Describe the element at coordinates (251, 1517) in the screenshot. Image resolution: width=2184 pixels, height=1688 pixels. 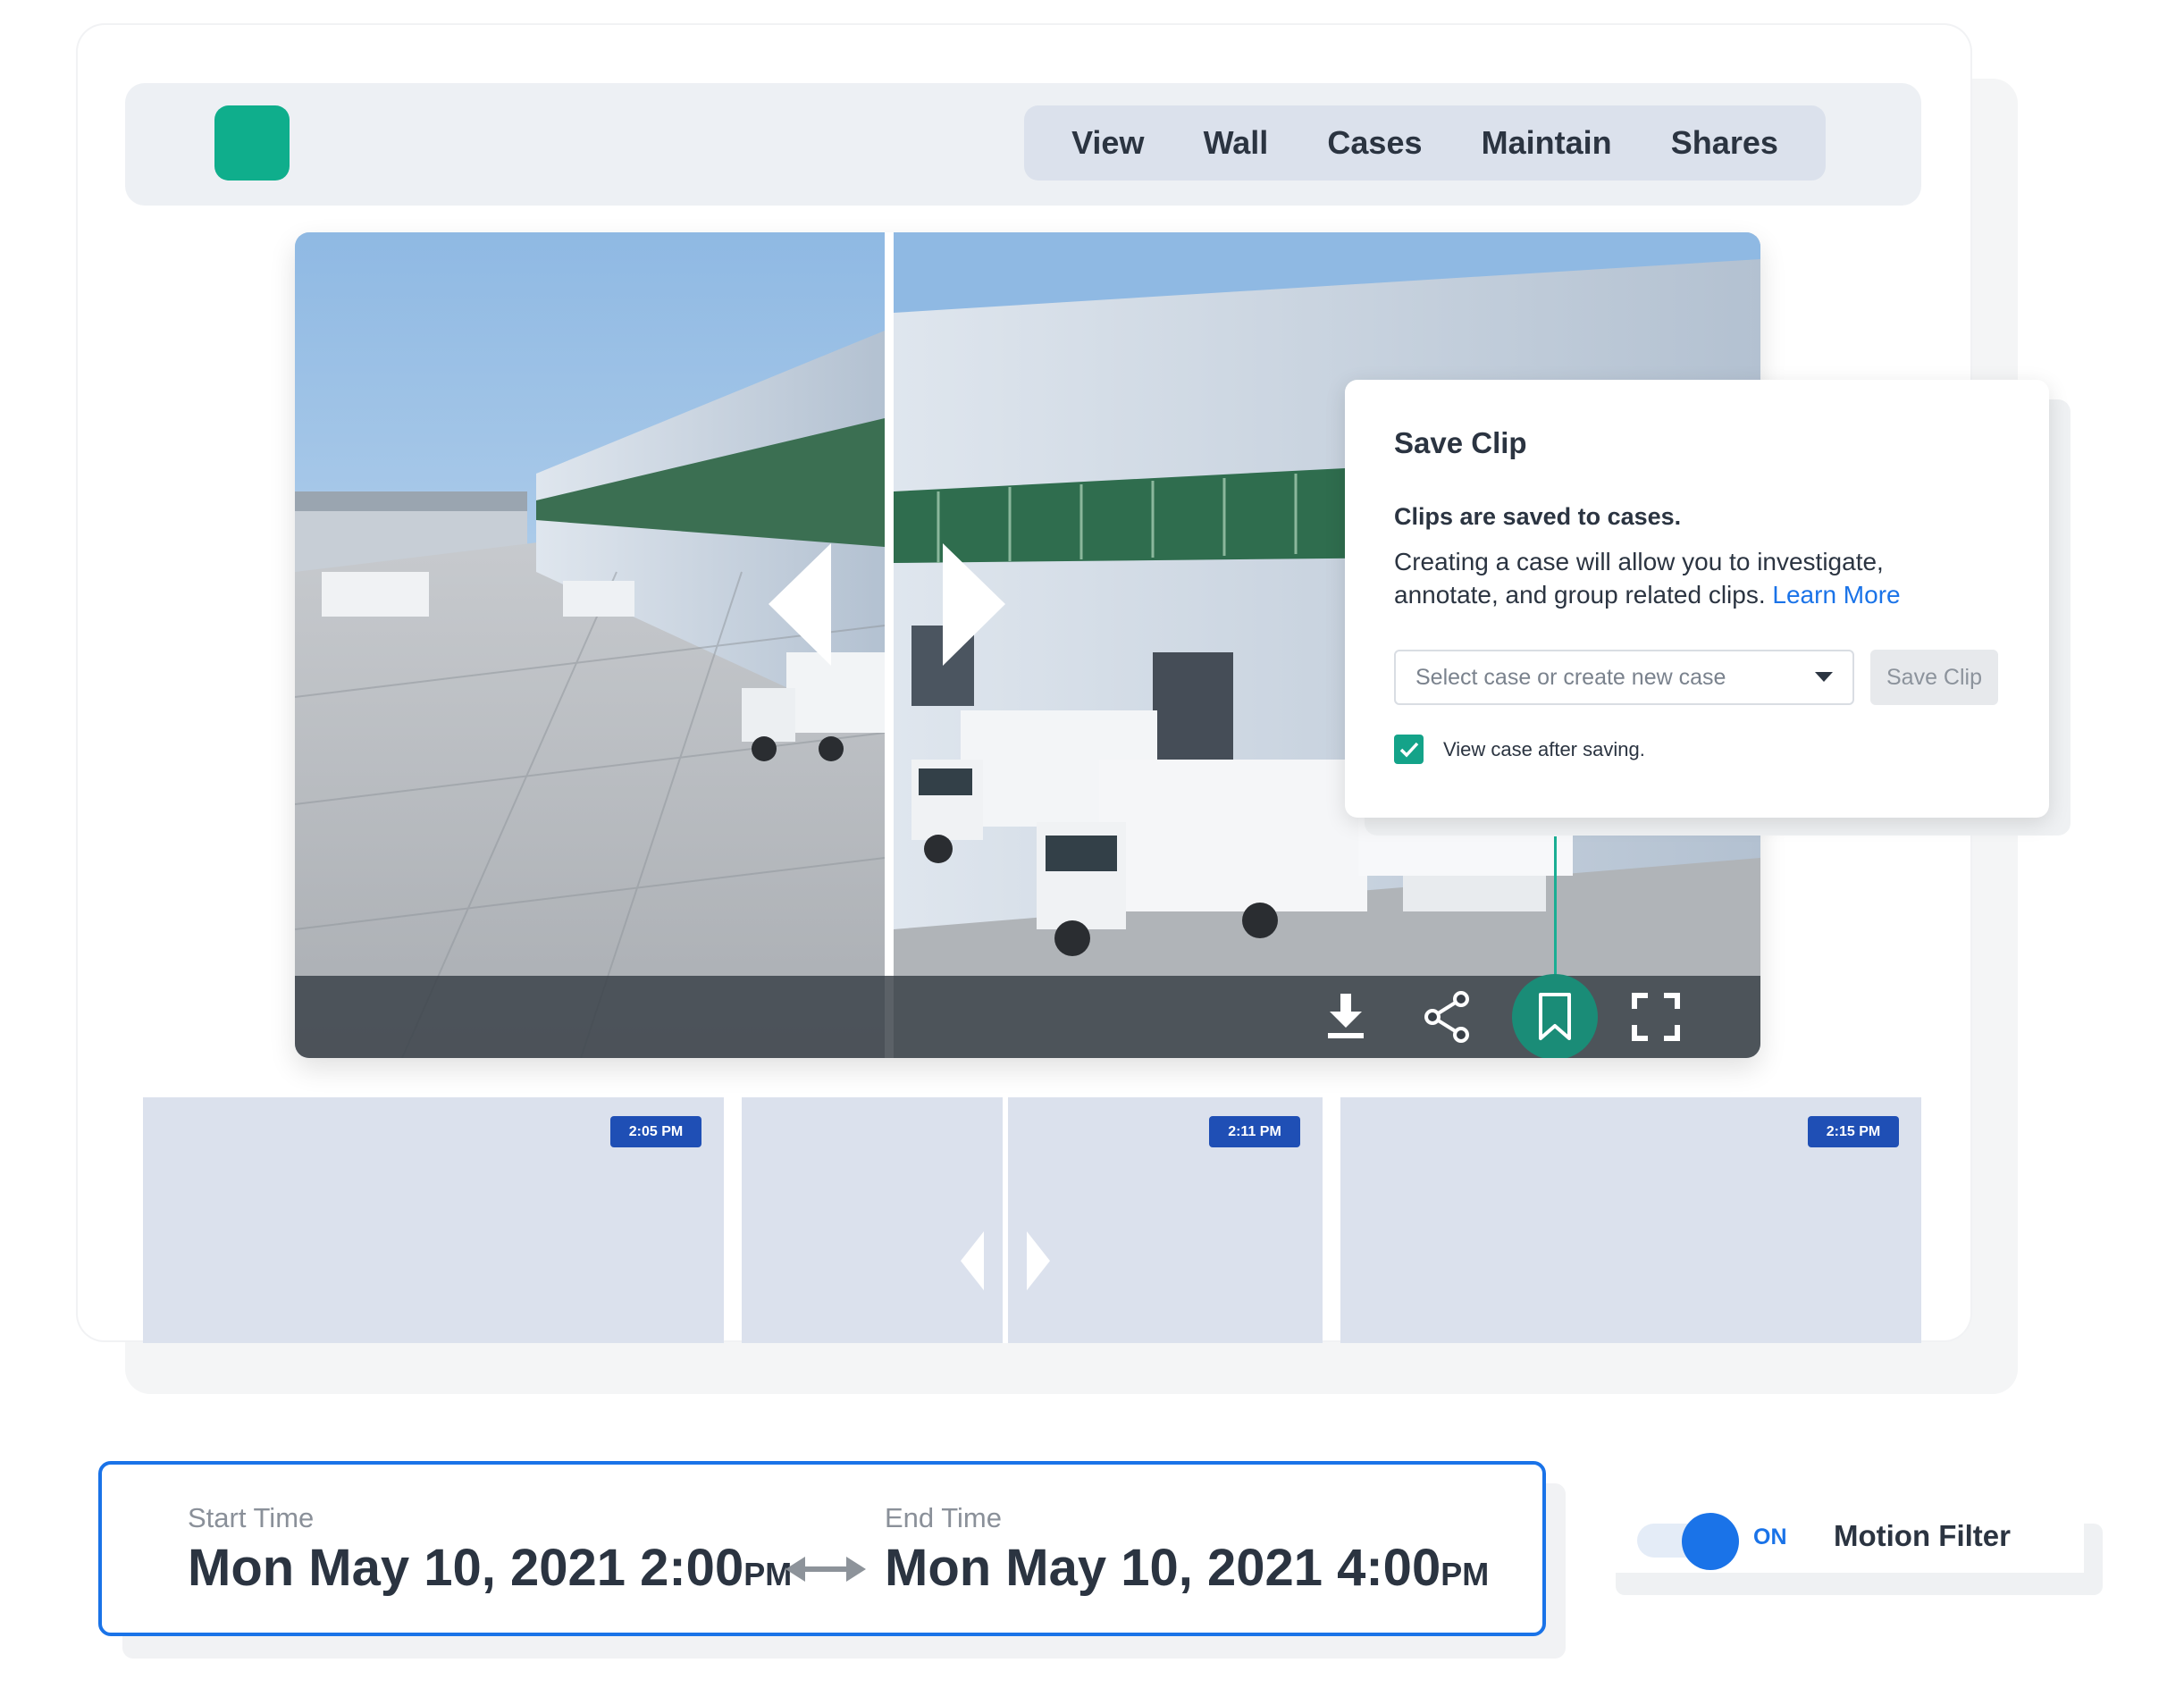
I see `start-time-label: Start Time` at that location.